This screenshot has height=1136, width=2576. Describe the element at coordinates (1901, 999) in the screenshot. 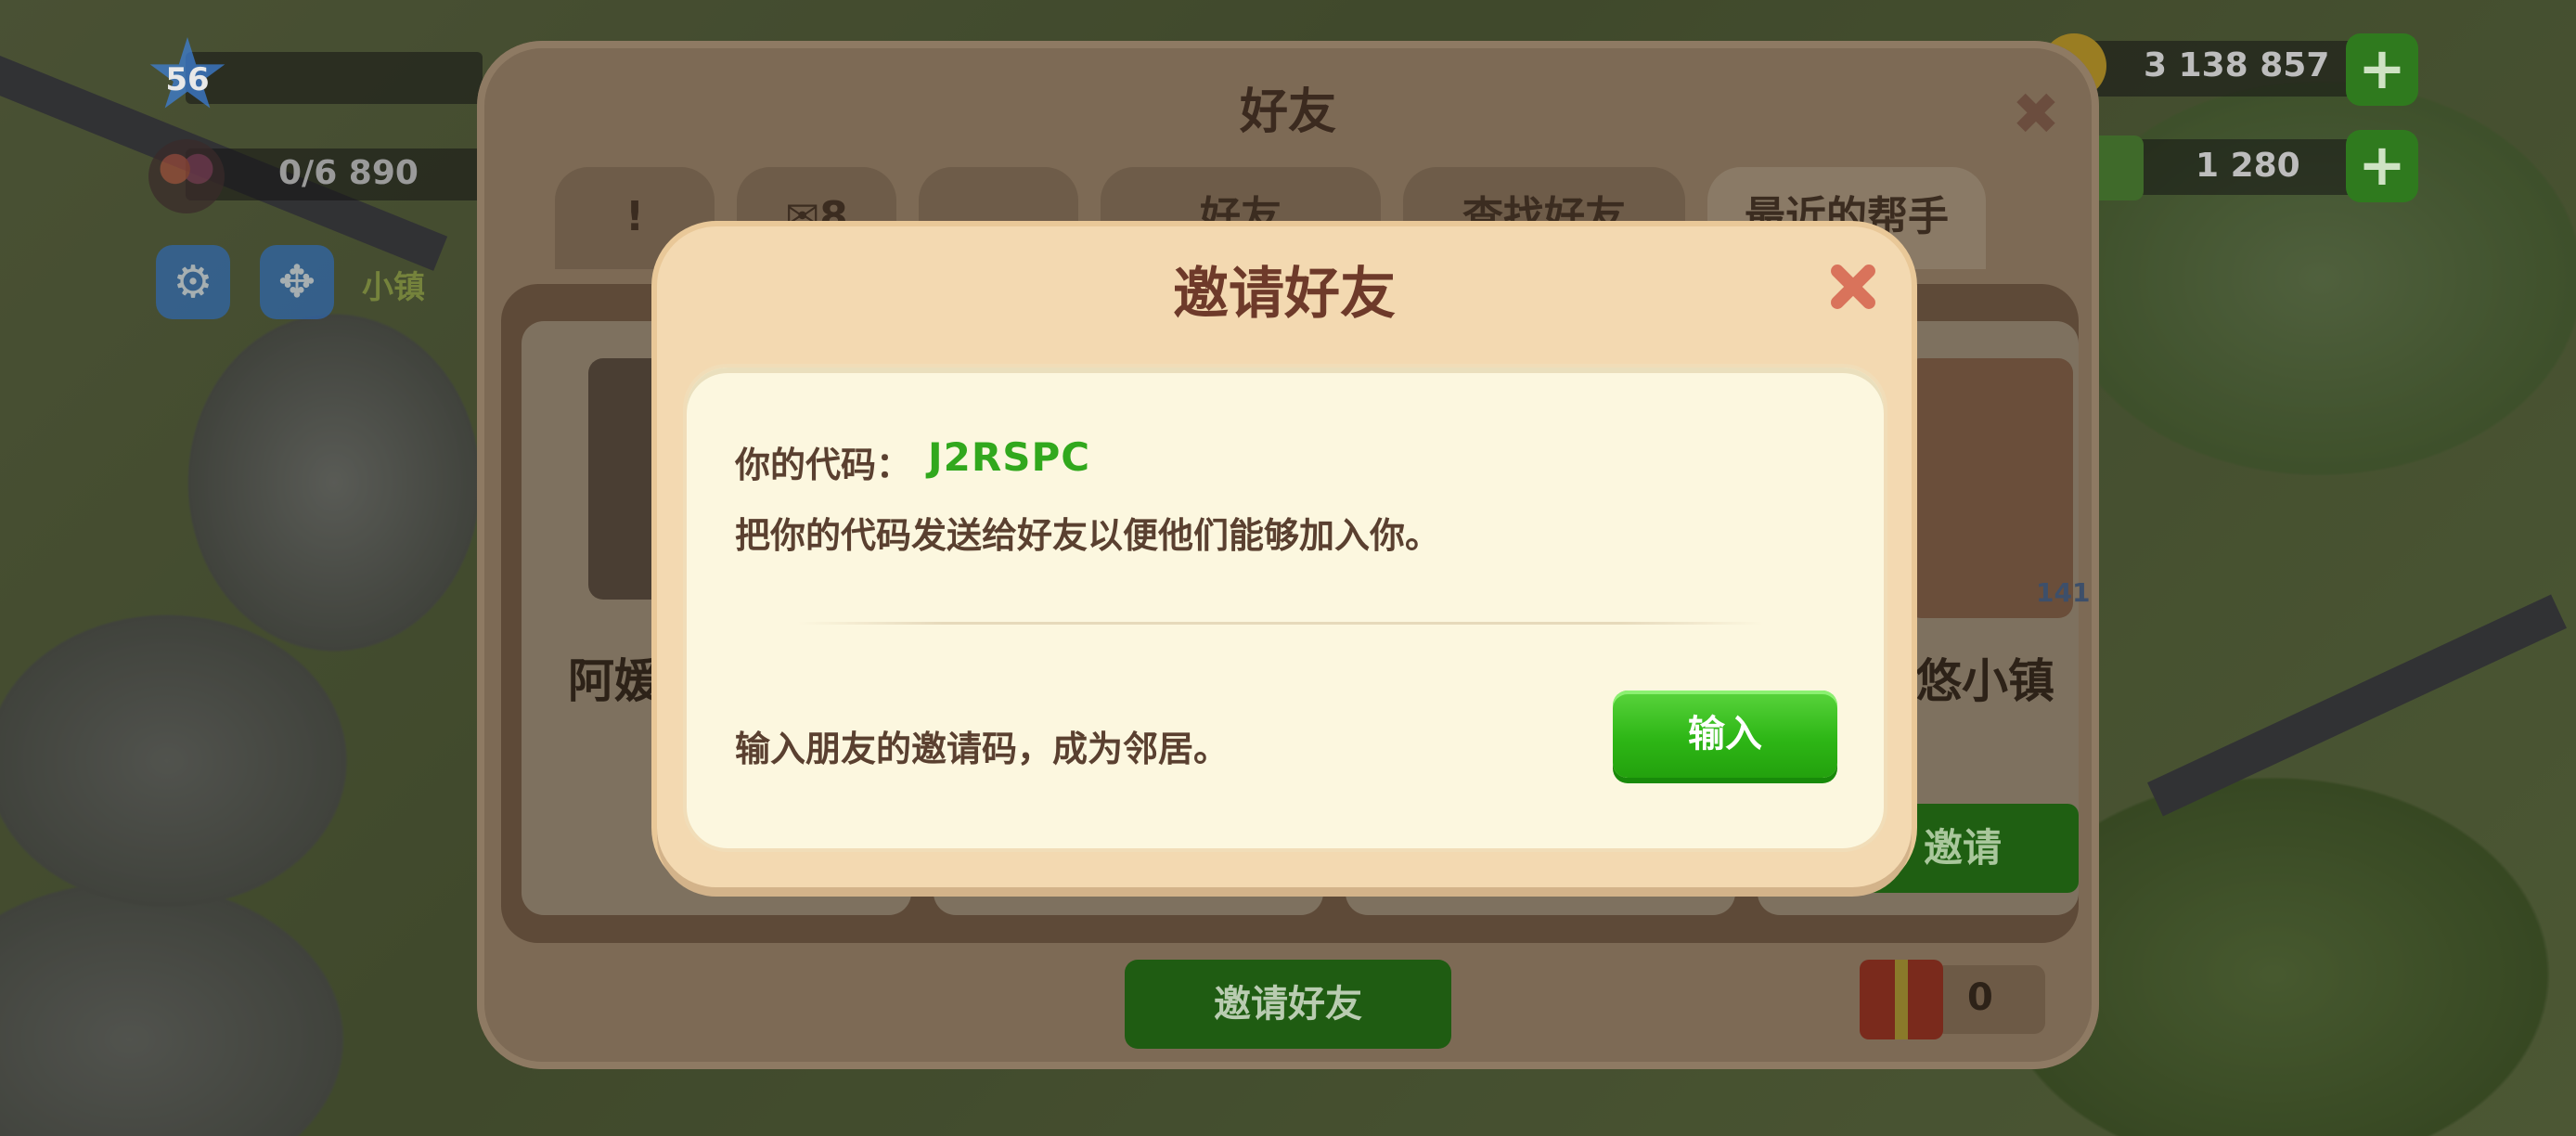

I see `gift-icon` at that location.